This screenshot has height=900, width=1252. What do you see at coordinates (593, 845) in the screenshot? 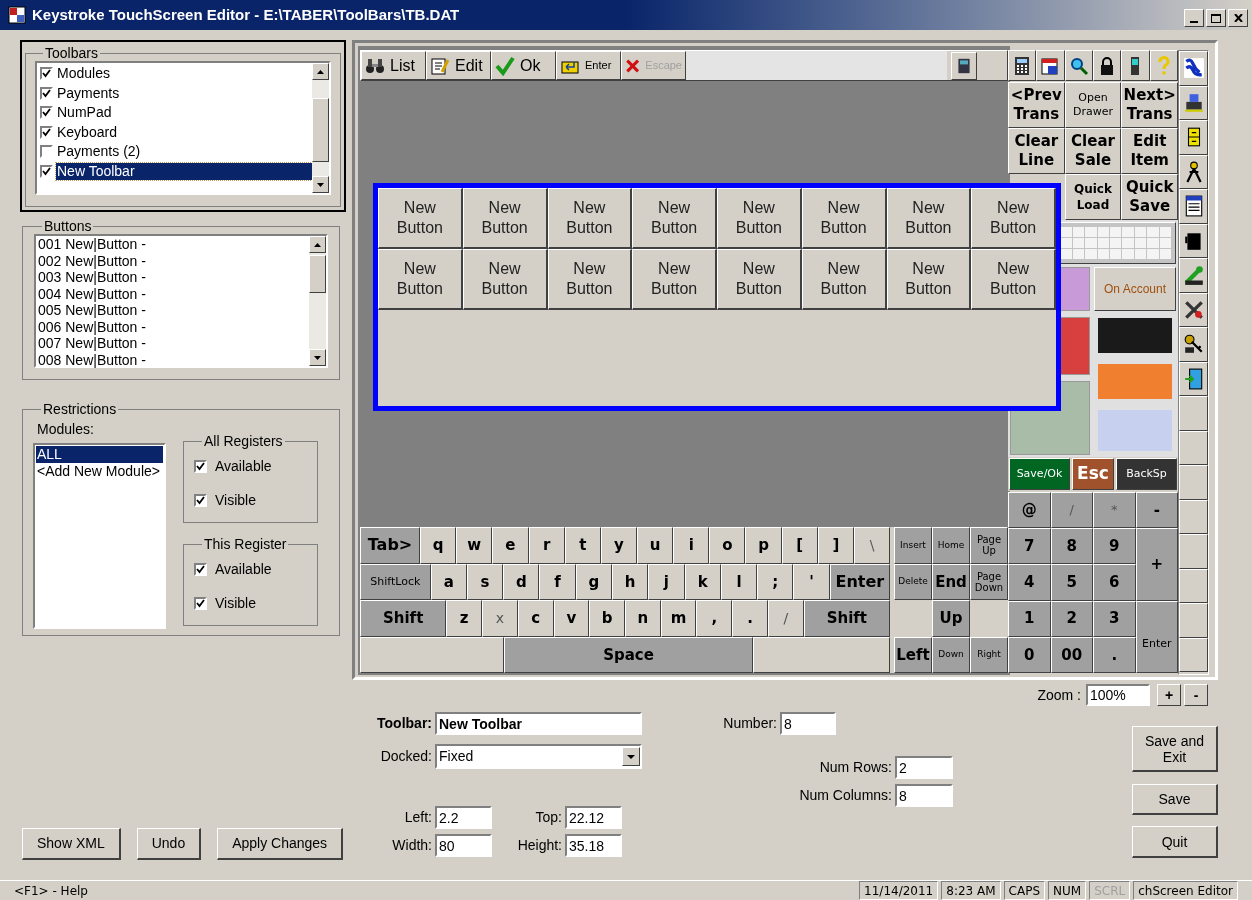
I see `height-field: 35.18` at bounding box center [593, 845].